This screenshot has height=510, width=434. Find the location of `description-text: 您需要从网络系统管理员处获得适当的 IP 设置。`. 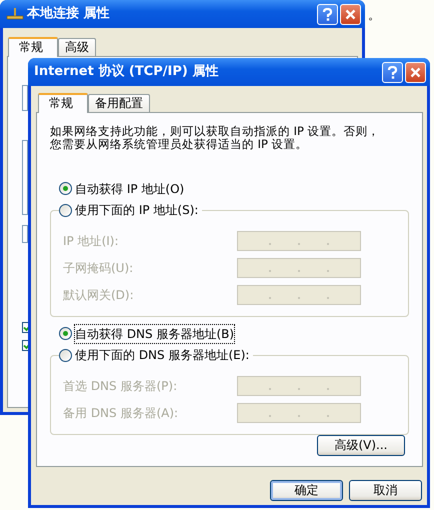

description-text: 您需要从网络系统管理员处获得适当的 IP 设置。 is located at coordinates (179, 144).